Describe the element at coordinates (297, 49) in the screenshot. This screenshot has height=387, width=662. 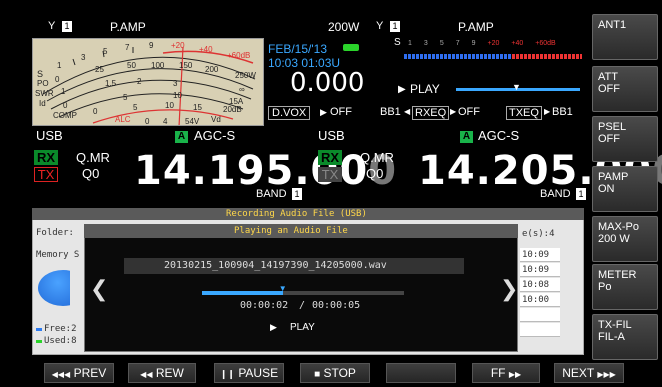
I see `date-readout: FEB/15/'13` at that location.